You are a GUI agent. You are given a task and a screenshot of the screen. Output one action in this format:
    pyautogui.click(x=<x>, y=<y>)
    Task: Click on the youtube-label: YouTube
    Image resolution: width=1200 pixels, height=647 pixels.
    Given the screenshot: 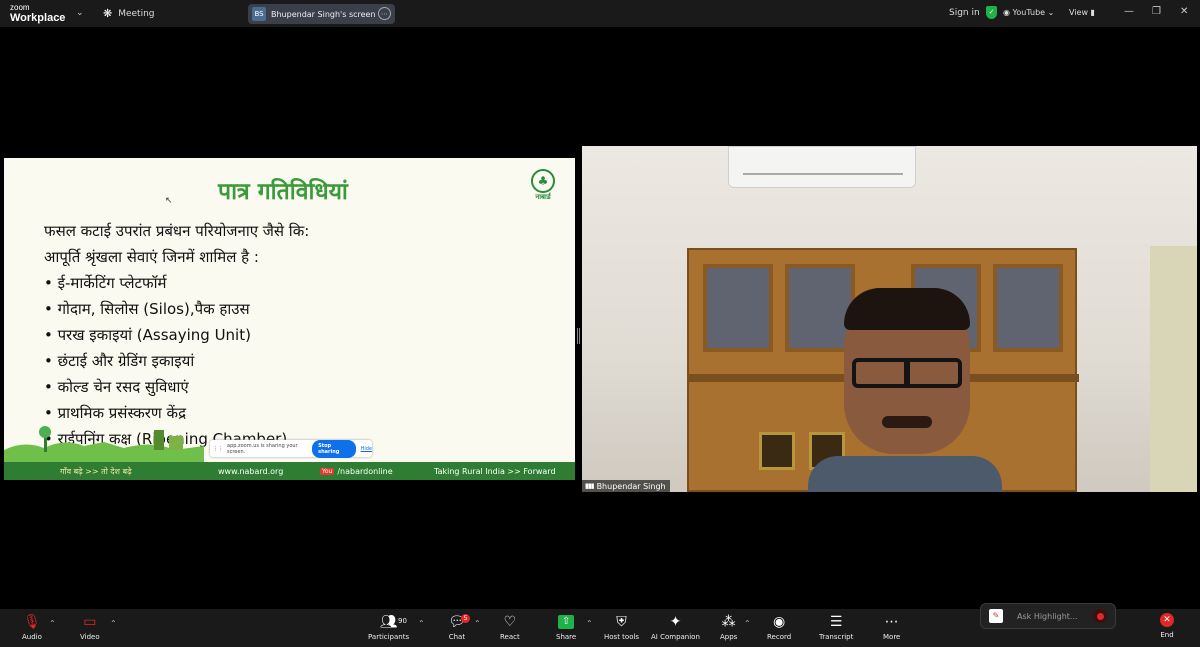 What is the action you would take?
    pyautogui.click(x=1029, y=12)
    